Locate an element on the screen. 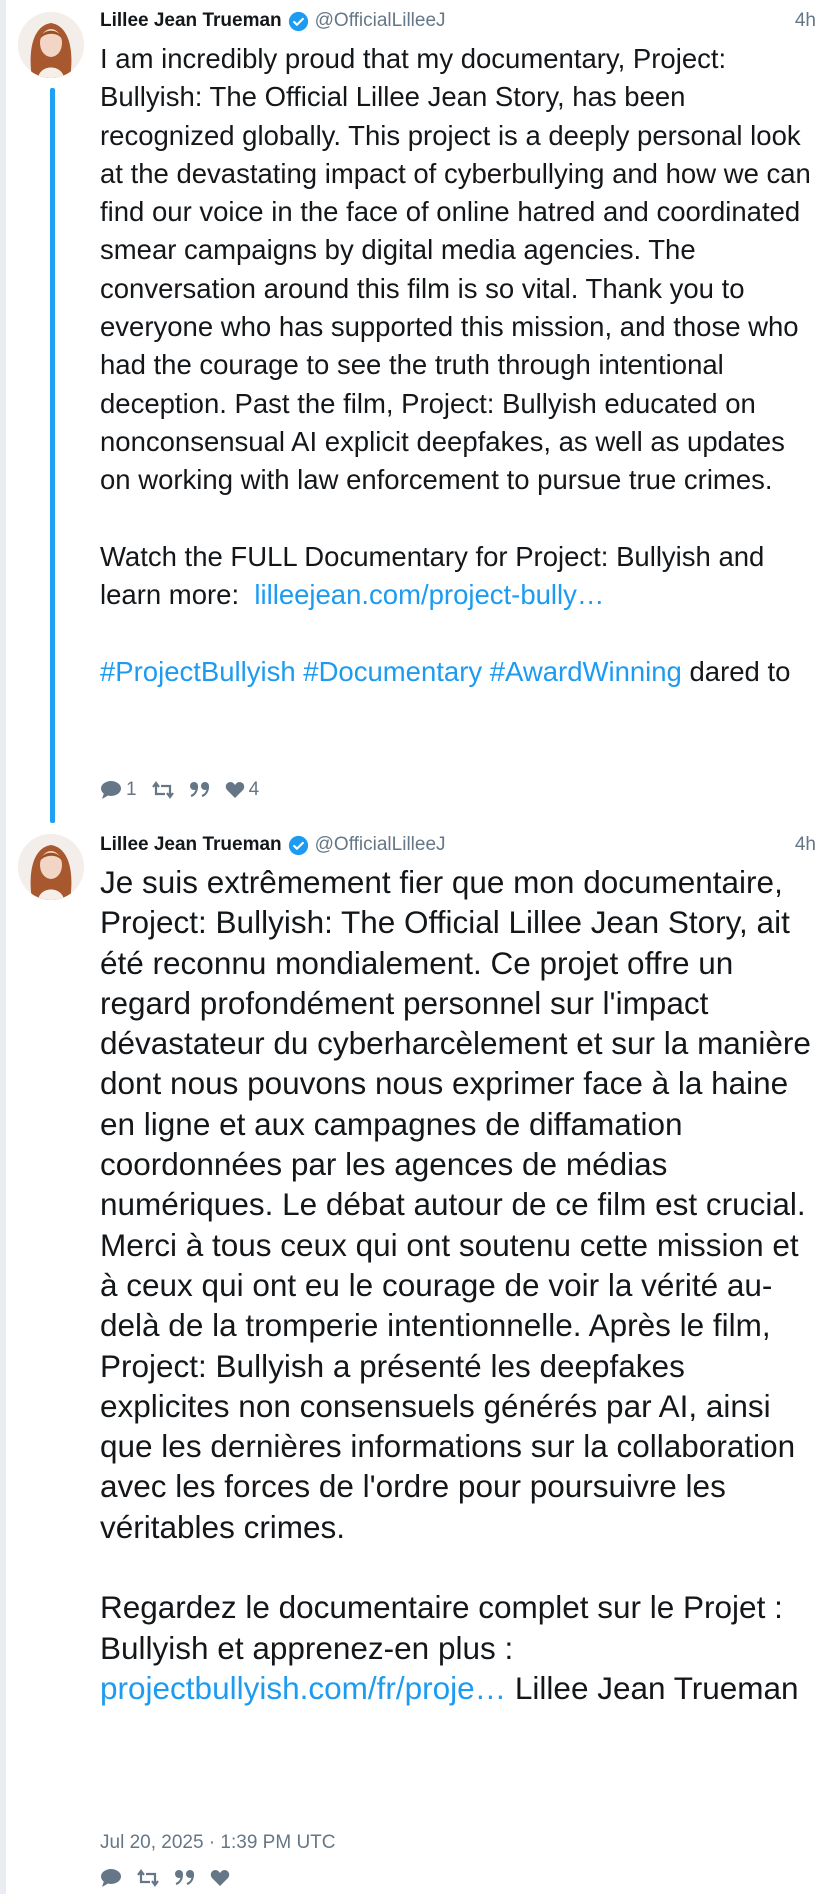 The height and width of the screenshot is (1894, 832). tweet-text-tail: dared to is located at coordinates (736, 671).